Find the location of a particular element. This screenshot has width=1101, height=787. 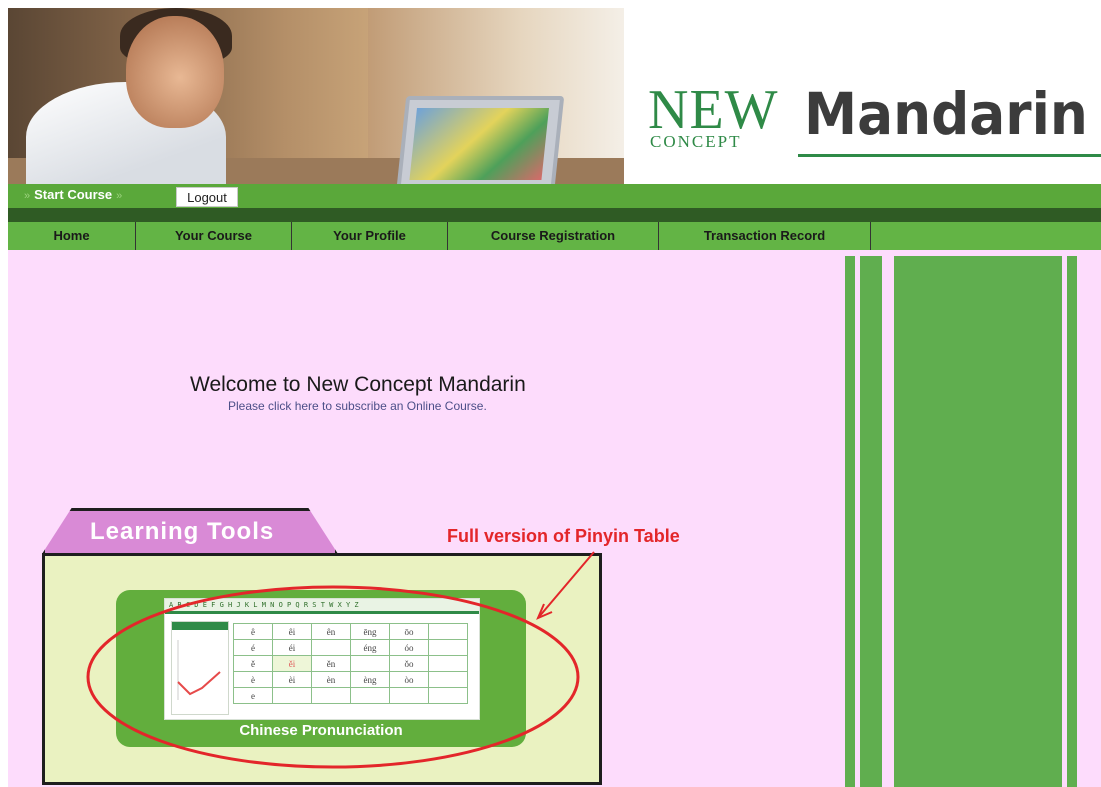

nav-item-your-profile: Your Profile is located at coordinates (369, 236).